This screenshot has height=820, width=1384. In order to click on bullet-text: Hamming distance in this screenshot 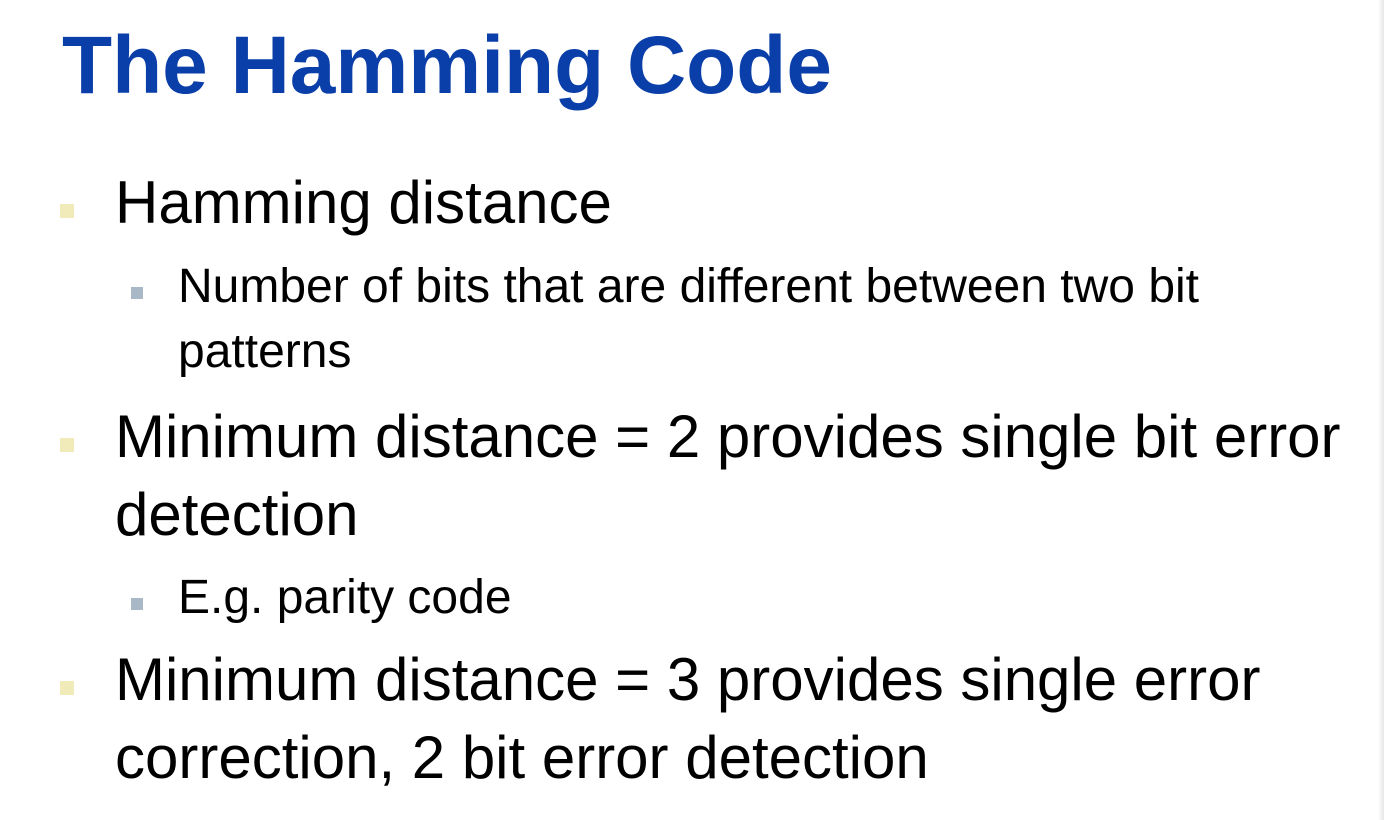, I will do `click(363, 202)`.